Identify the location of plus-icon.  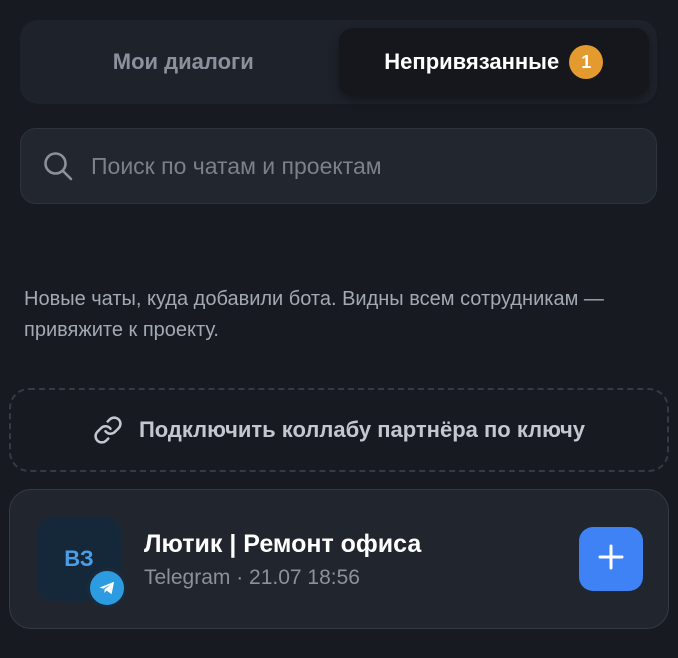
(611, 559).